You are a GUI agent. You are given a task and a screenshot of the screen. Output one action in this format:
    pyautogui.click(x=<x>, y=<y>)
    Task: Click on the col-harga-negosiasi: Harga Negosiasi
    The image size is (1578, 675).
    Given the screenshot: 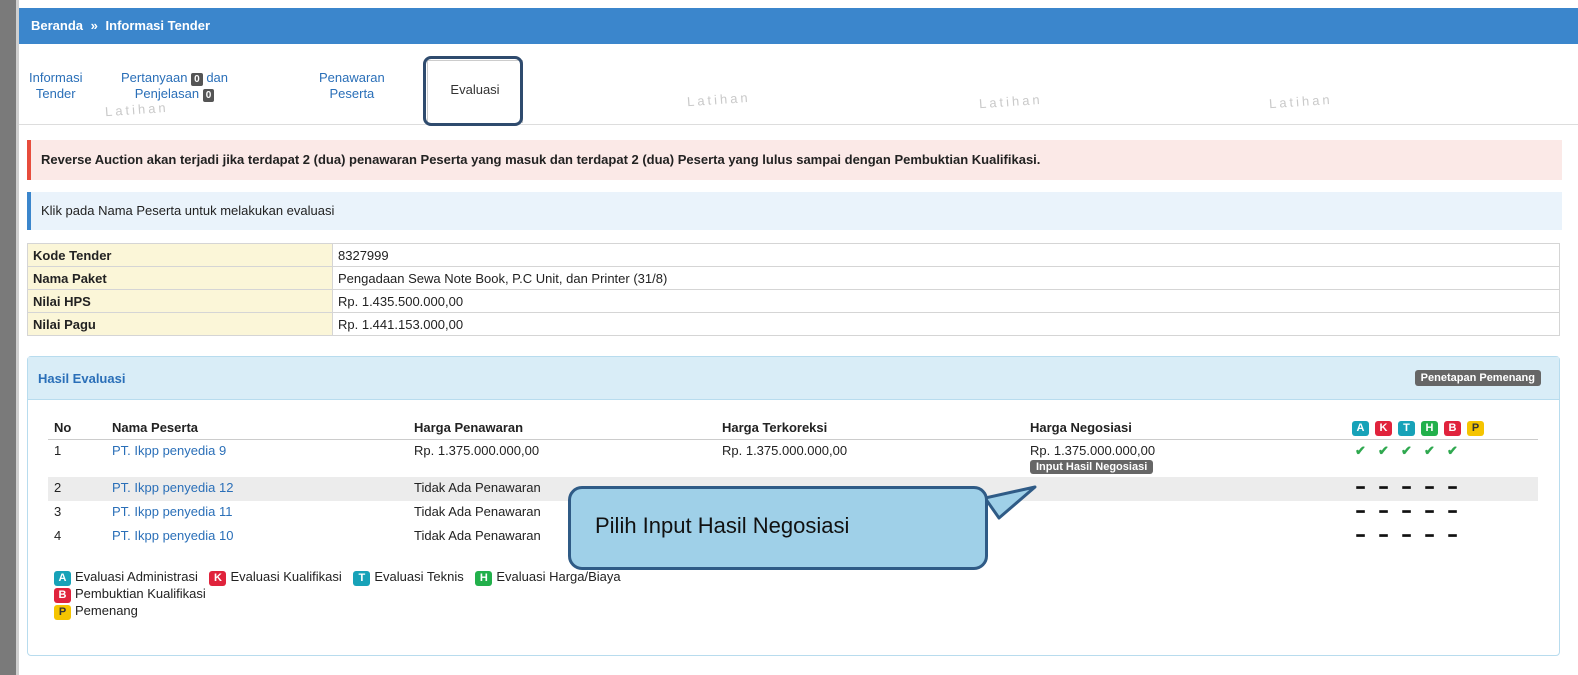 What is the action you would take?
    pyautogui.click(x=1185, y=427)
    